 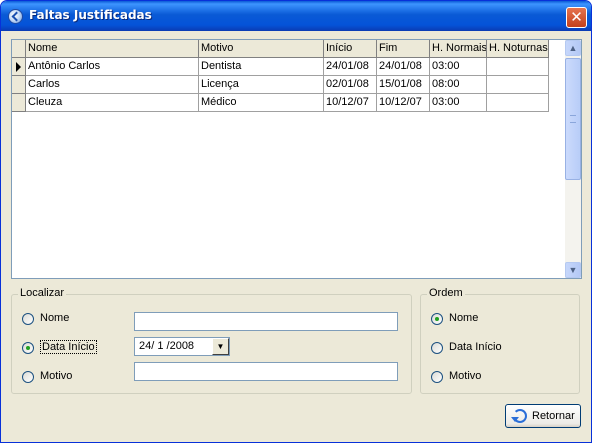 What do you see at coordinates (112, 67) in the screenshot?
I see `cell-nome: Antônio Carlos` at bounding box center [112, 67].